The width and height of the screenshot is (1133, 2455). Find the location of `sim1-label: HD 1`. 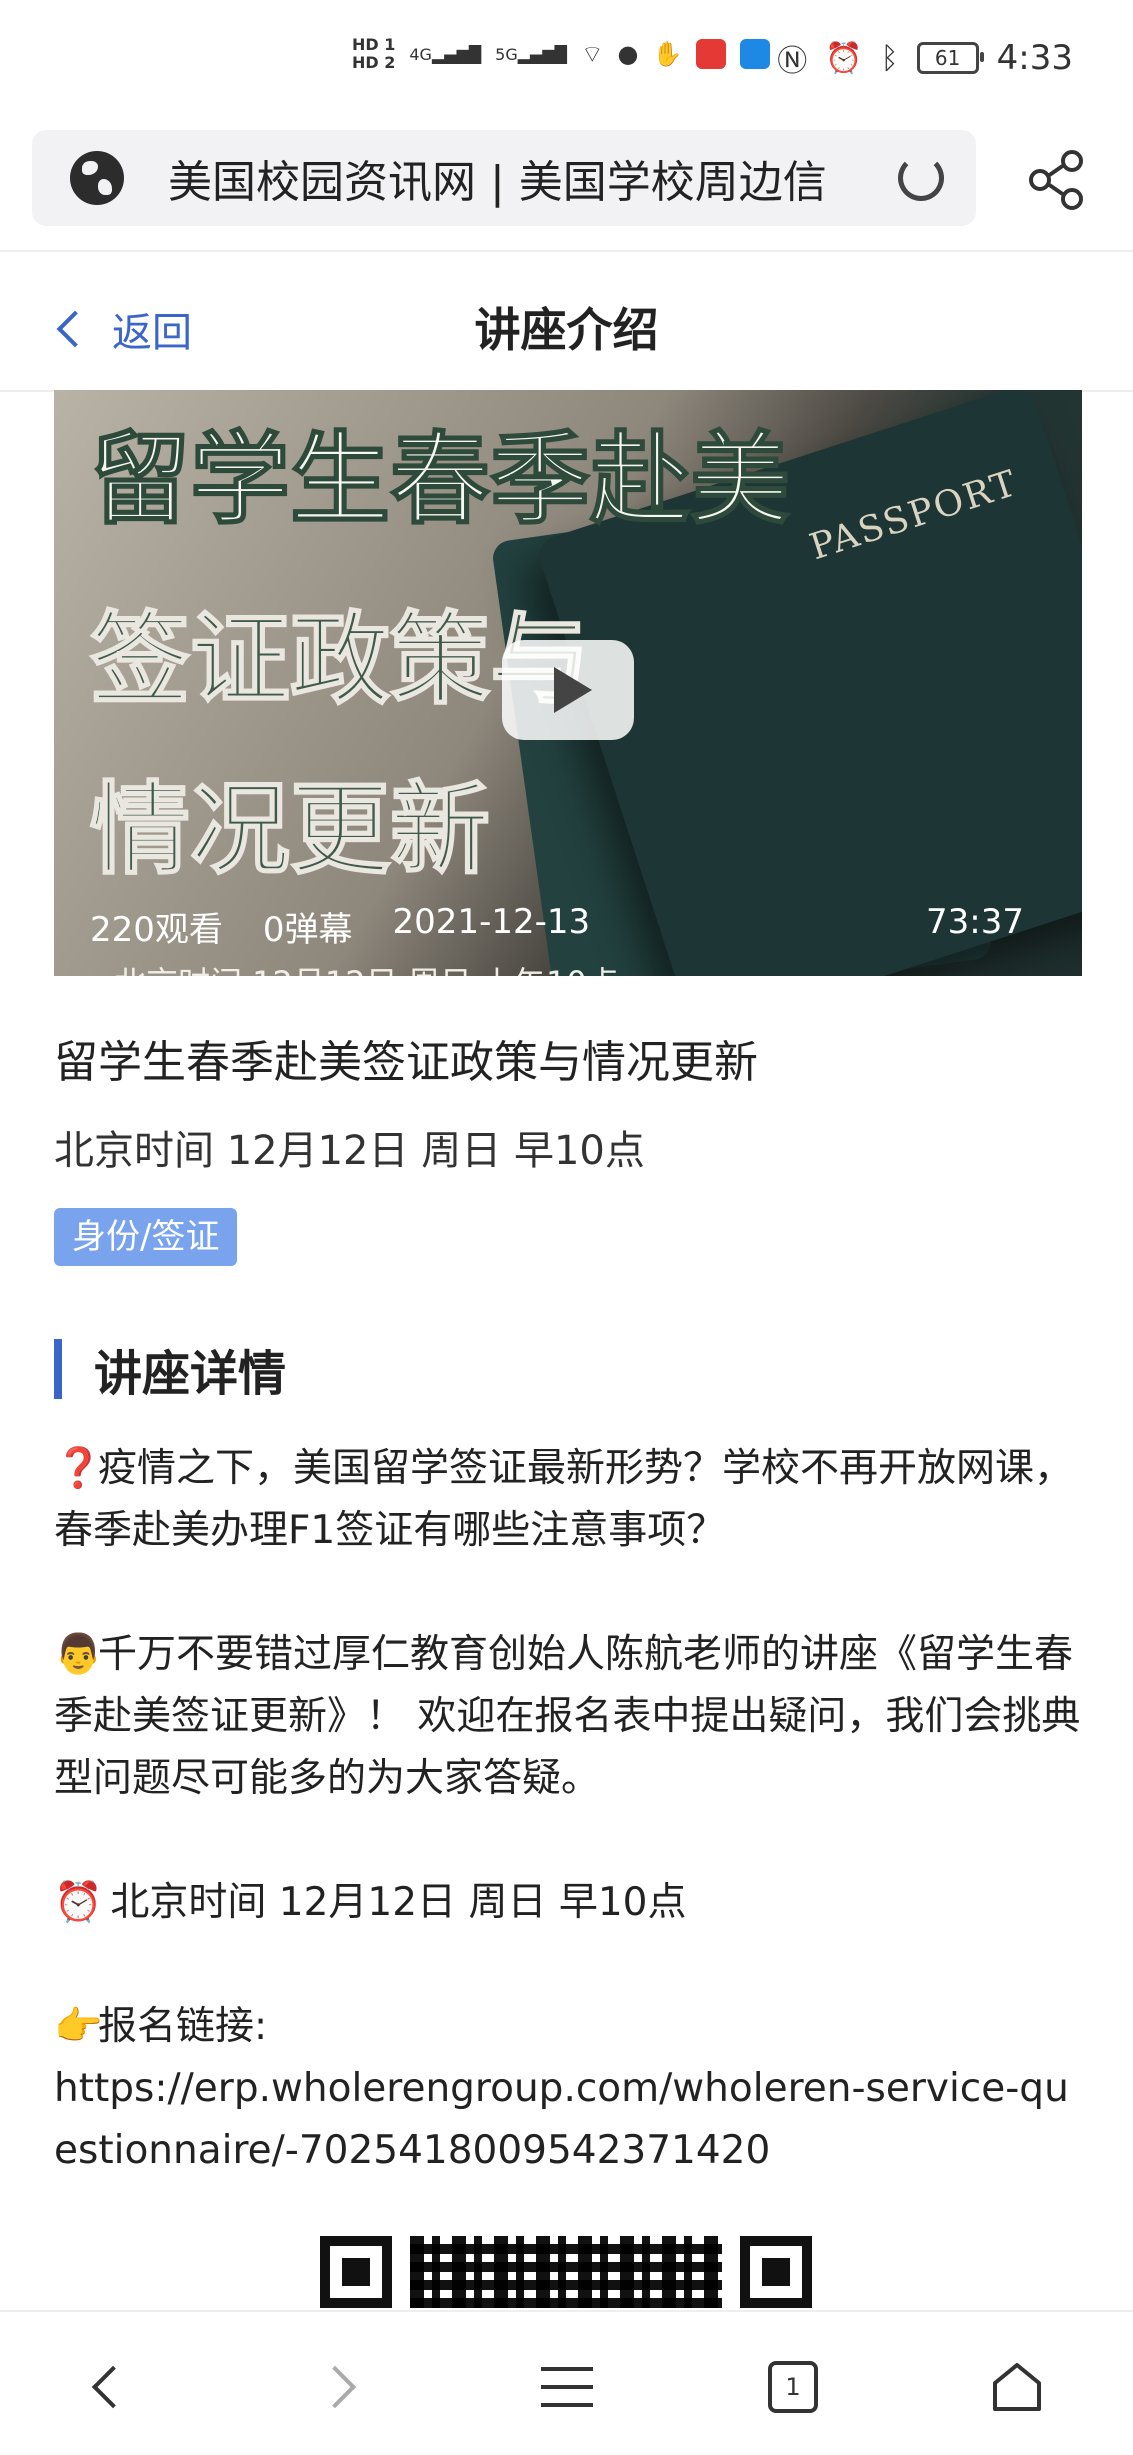

sim1-label: HD 1 is located at coordinates (374, 44).